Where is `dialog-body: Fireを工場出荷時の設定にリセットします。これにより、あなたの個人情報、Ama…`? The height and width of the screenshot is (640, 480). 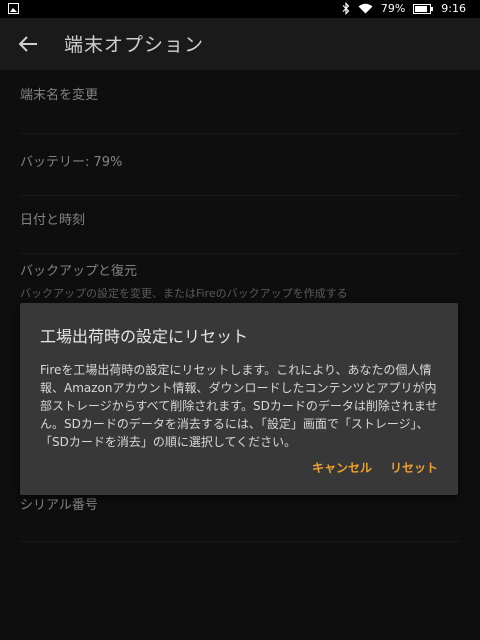
dialog-body: Fireを工場出荷時の設定にリセットします。これにより、あなたの個人情報、Ama… is located at coordinates (239, 406).